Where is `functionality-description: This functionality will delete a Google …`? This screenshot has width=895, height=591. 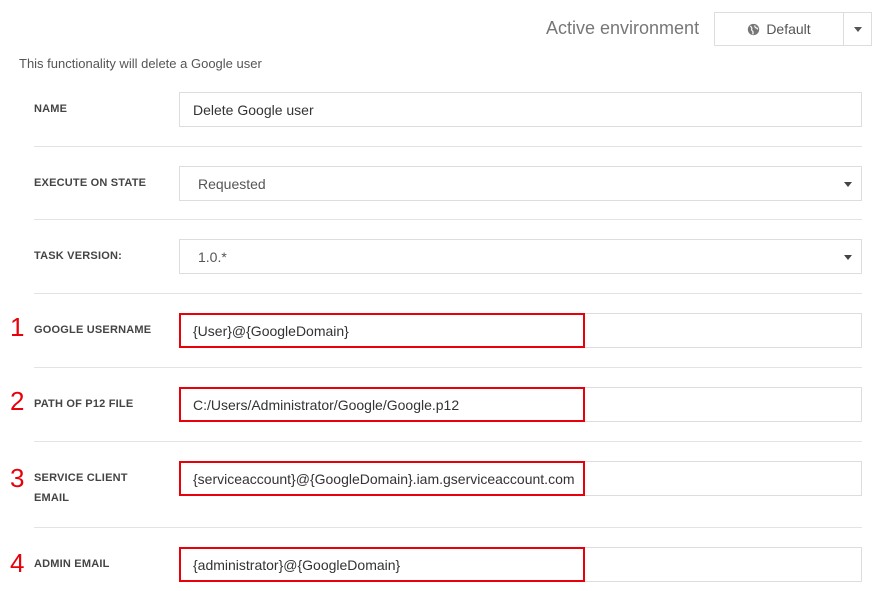
functionality-description: This functionality will delete a Google … is located at coordinates (140, 63).